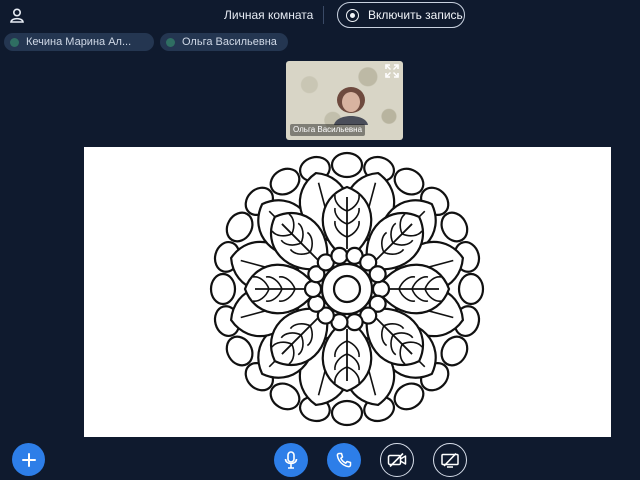  I want to click on end-call-button, so click(344, 460).